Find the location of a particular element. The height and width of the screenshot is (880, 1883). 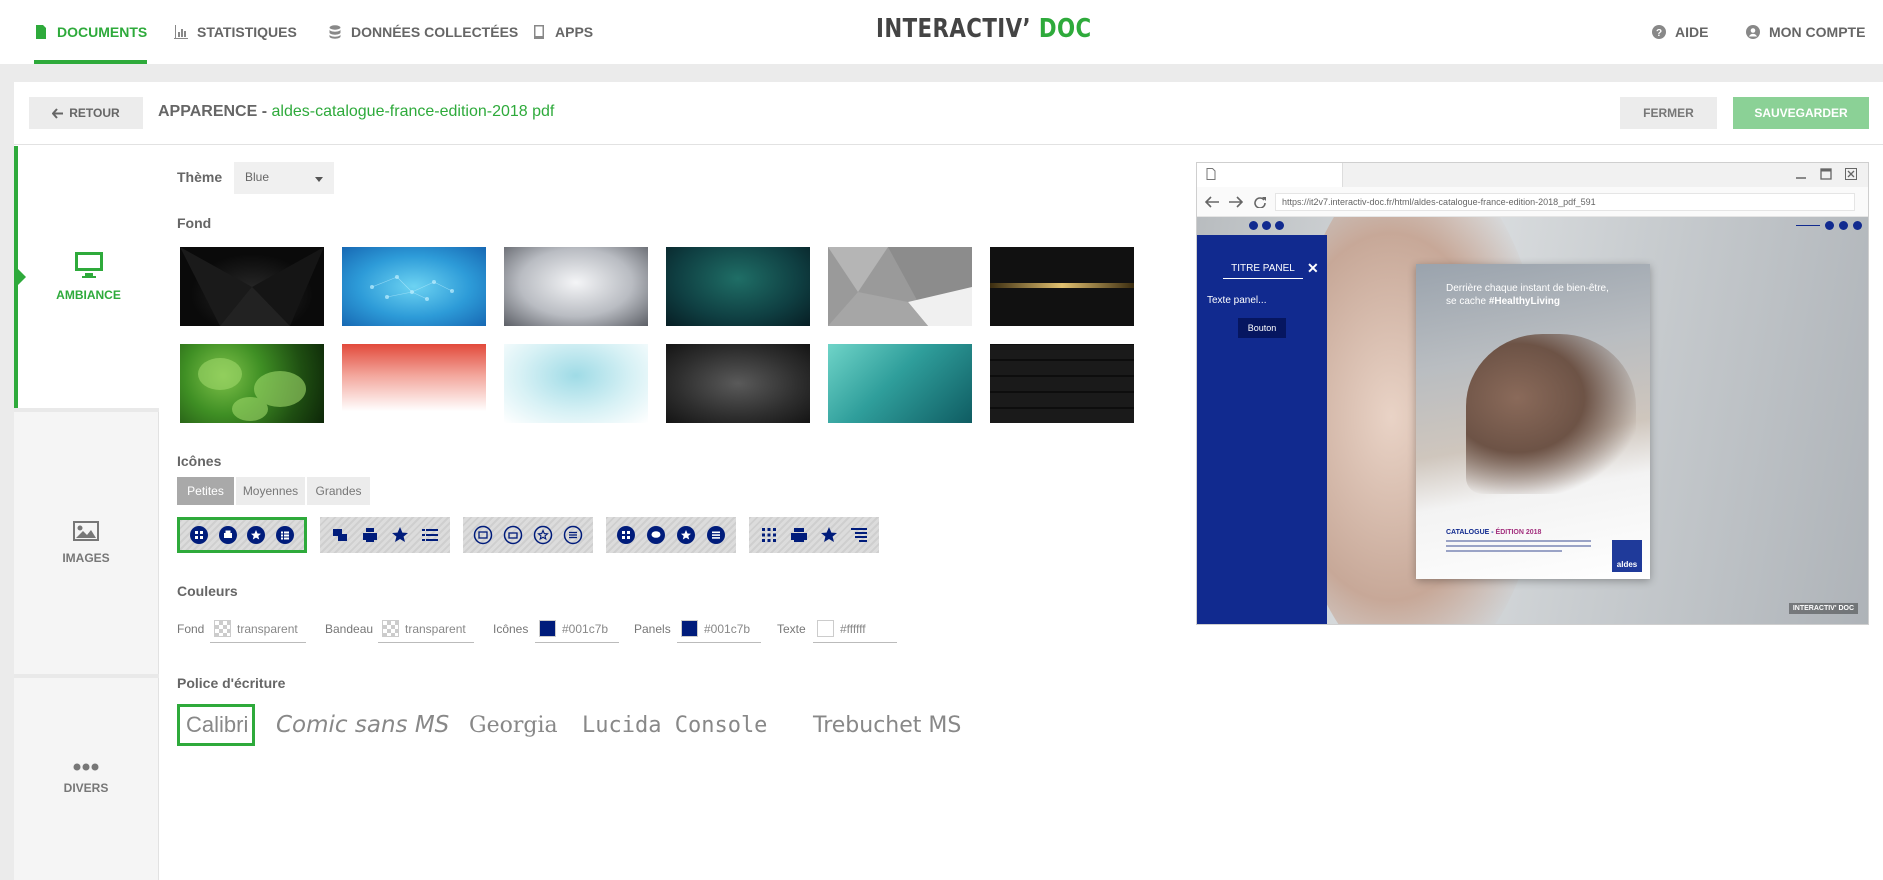

side-tab-images: IMAGES is located at coordinates (86, 543).